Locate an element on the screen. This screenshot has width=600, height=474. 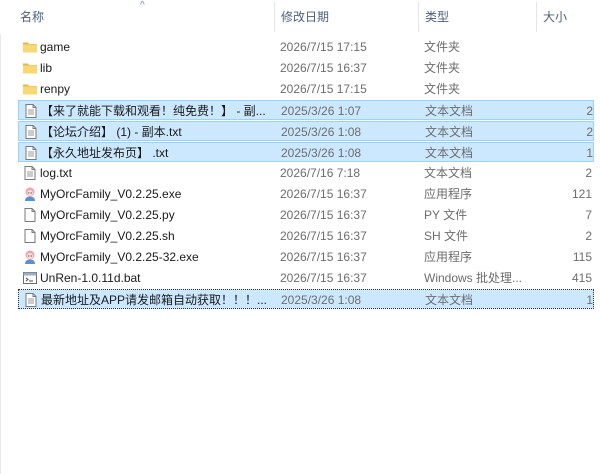
column-header-bar: 名称 ^ 修改日期 类型 大小 is located at coordinates (300, 17).